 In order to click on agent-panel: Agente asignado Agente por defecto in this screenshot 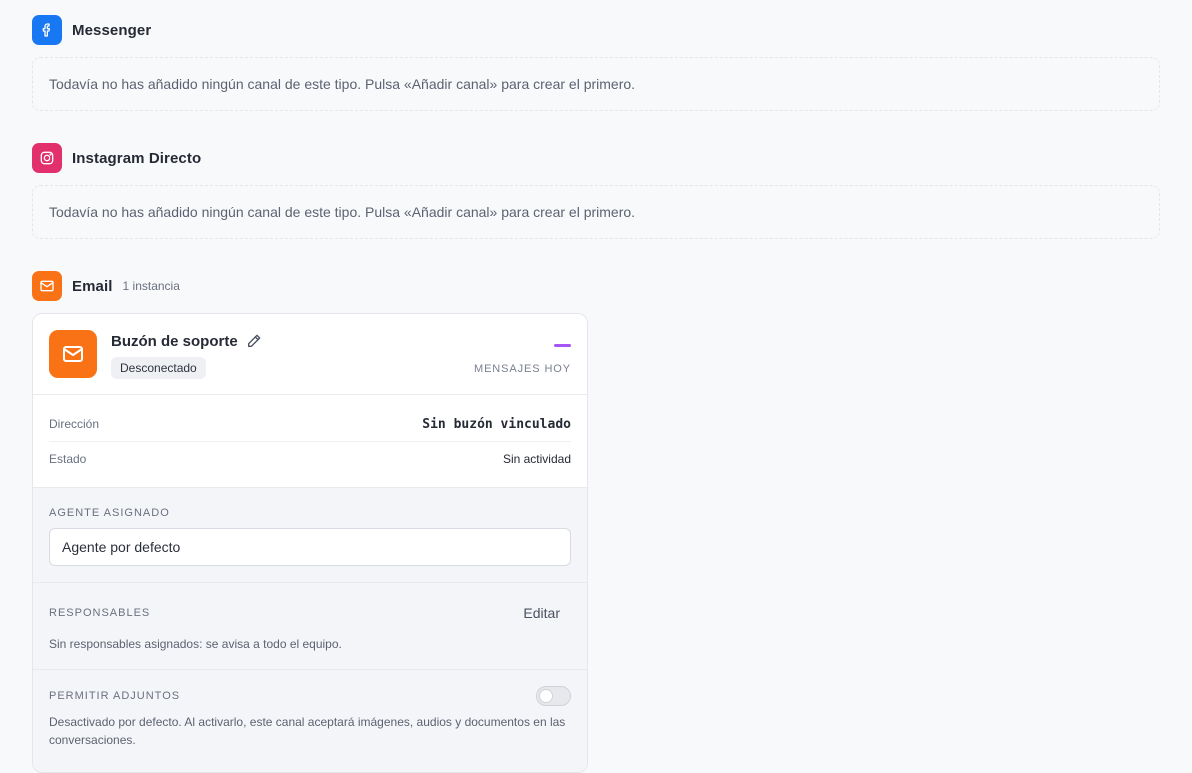, I will do `click(310, 534)`.